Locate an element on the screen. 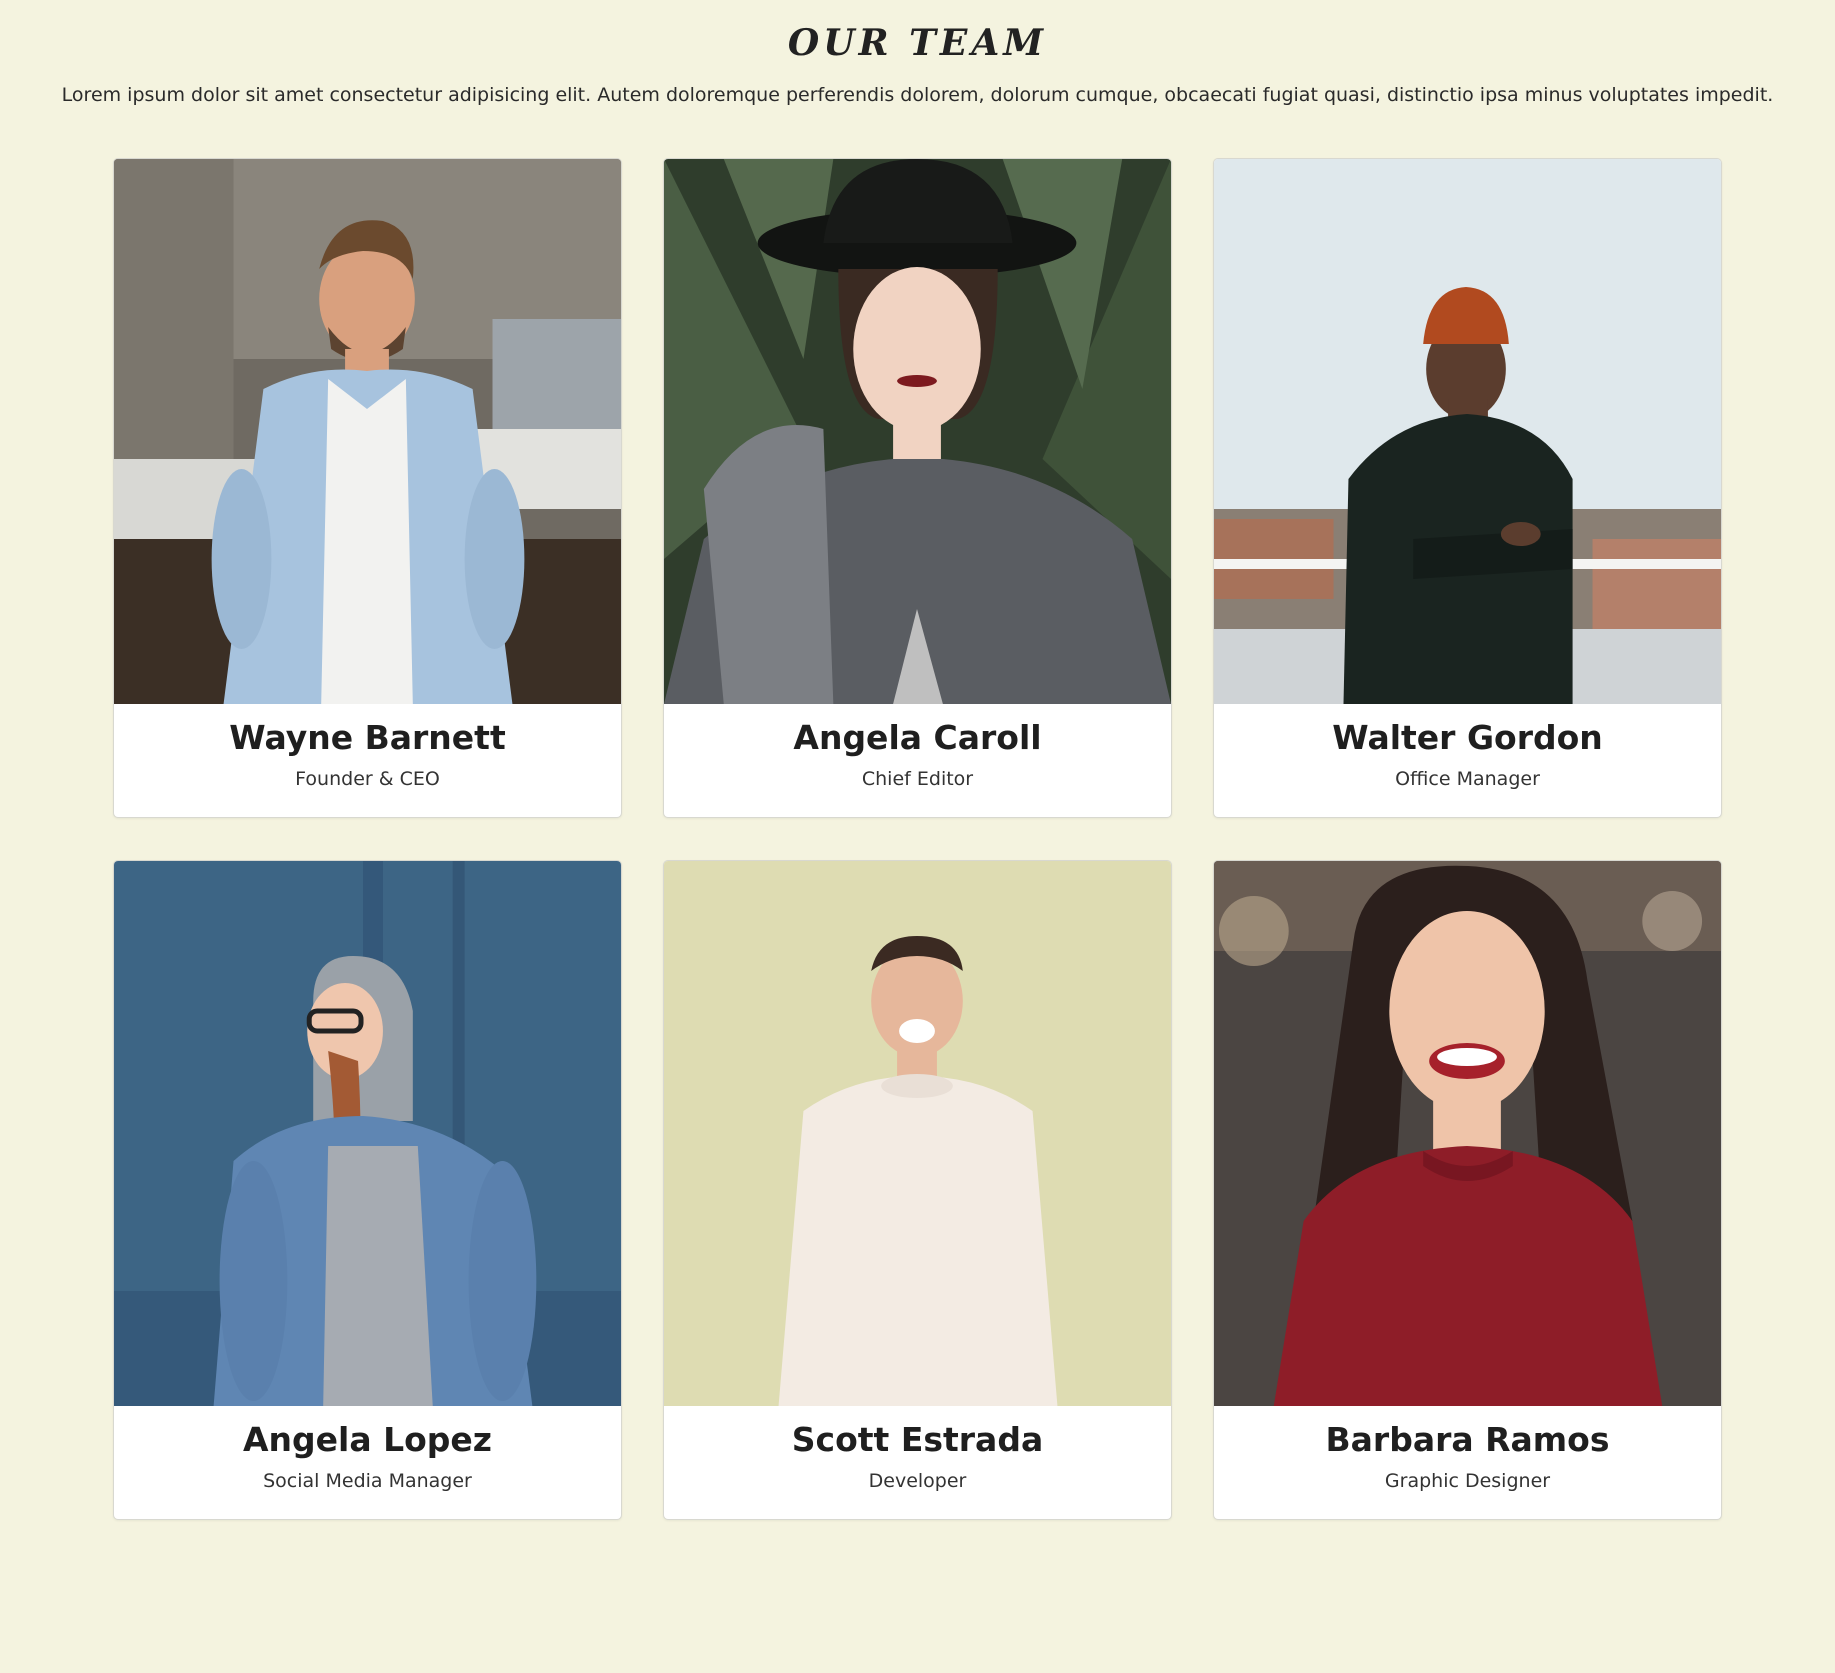 The height and width of the screenshot is (1673, 1835). section-title: OUR TEAM is located at coordinates (917, 43).